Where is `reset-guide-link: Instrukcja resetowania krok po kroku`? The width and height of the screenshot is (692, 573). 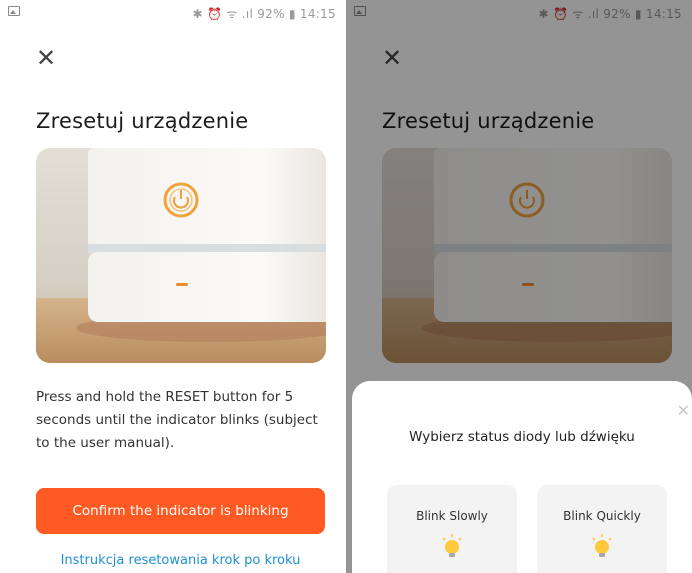 reset-guide-link: Instrukcja resetowania krok po kroku is located at coordinates (180, 560).